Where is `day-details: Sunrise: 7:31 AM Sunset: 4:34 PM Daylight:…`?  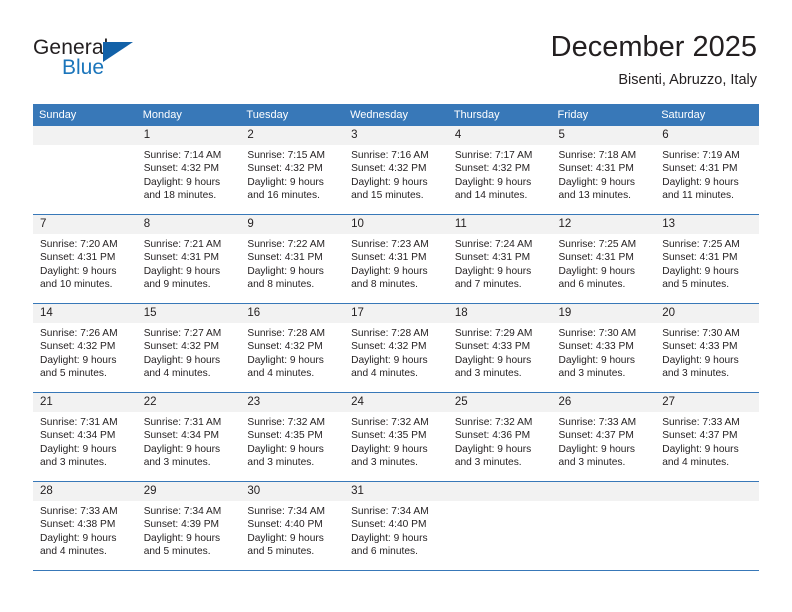
day-details: Sunrise: 7:31 AM Sunset: 4:34 PM Daylight:… is located at coordinates (85, 441).